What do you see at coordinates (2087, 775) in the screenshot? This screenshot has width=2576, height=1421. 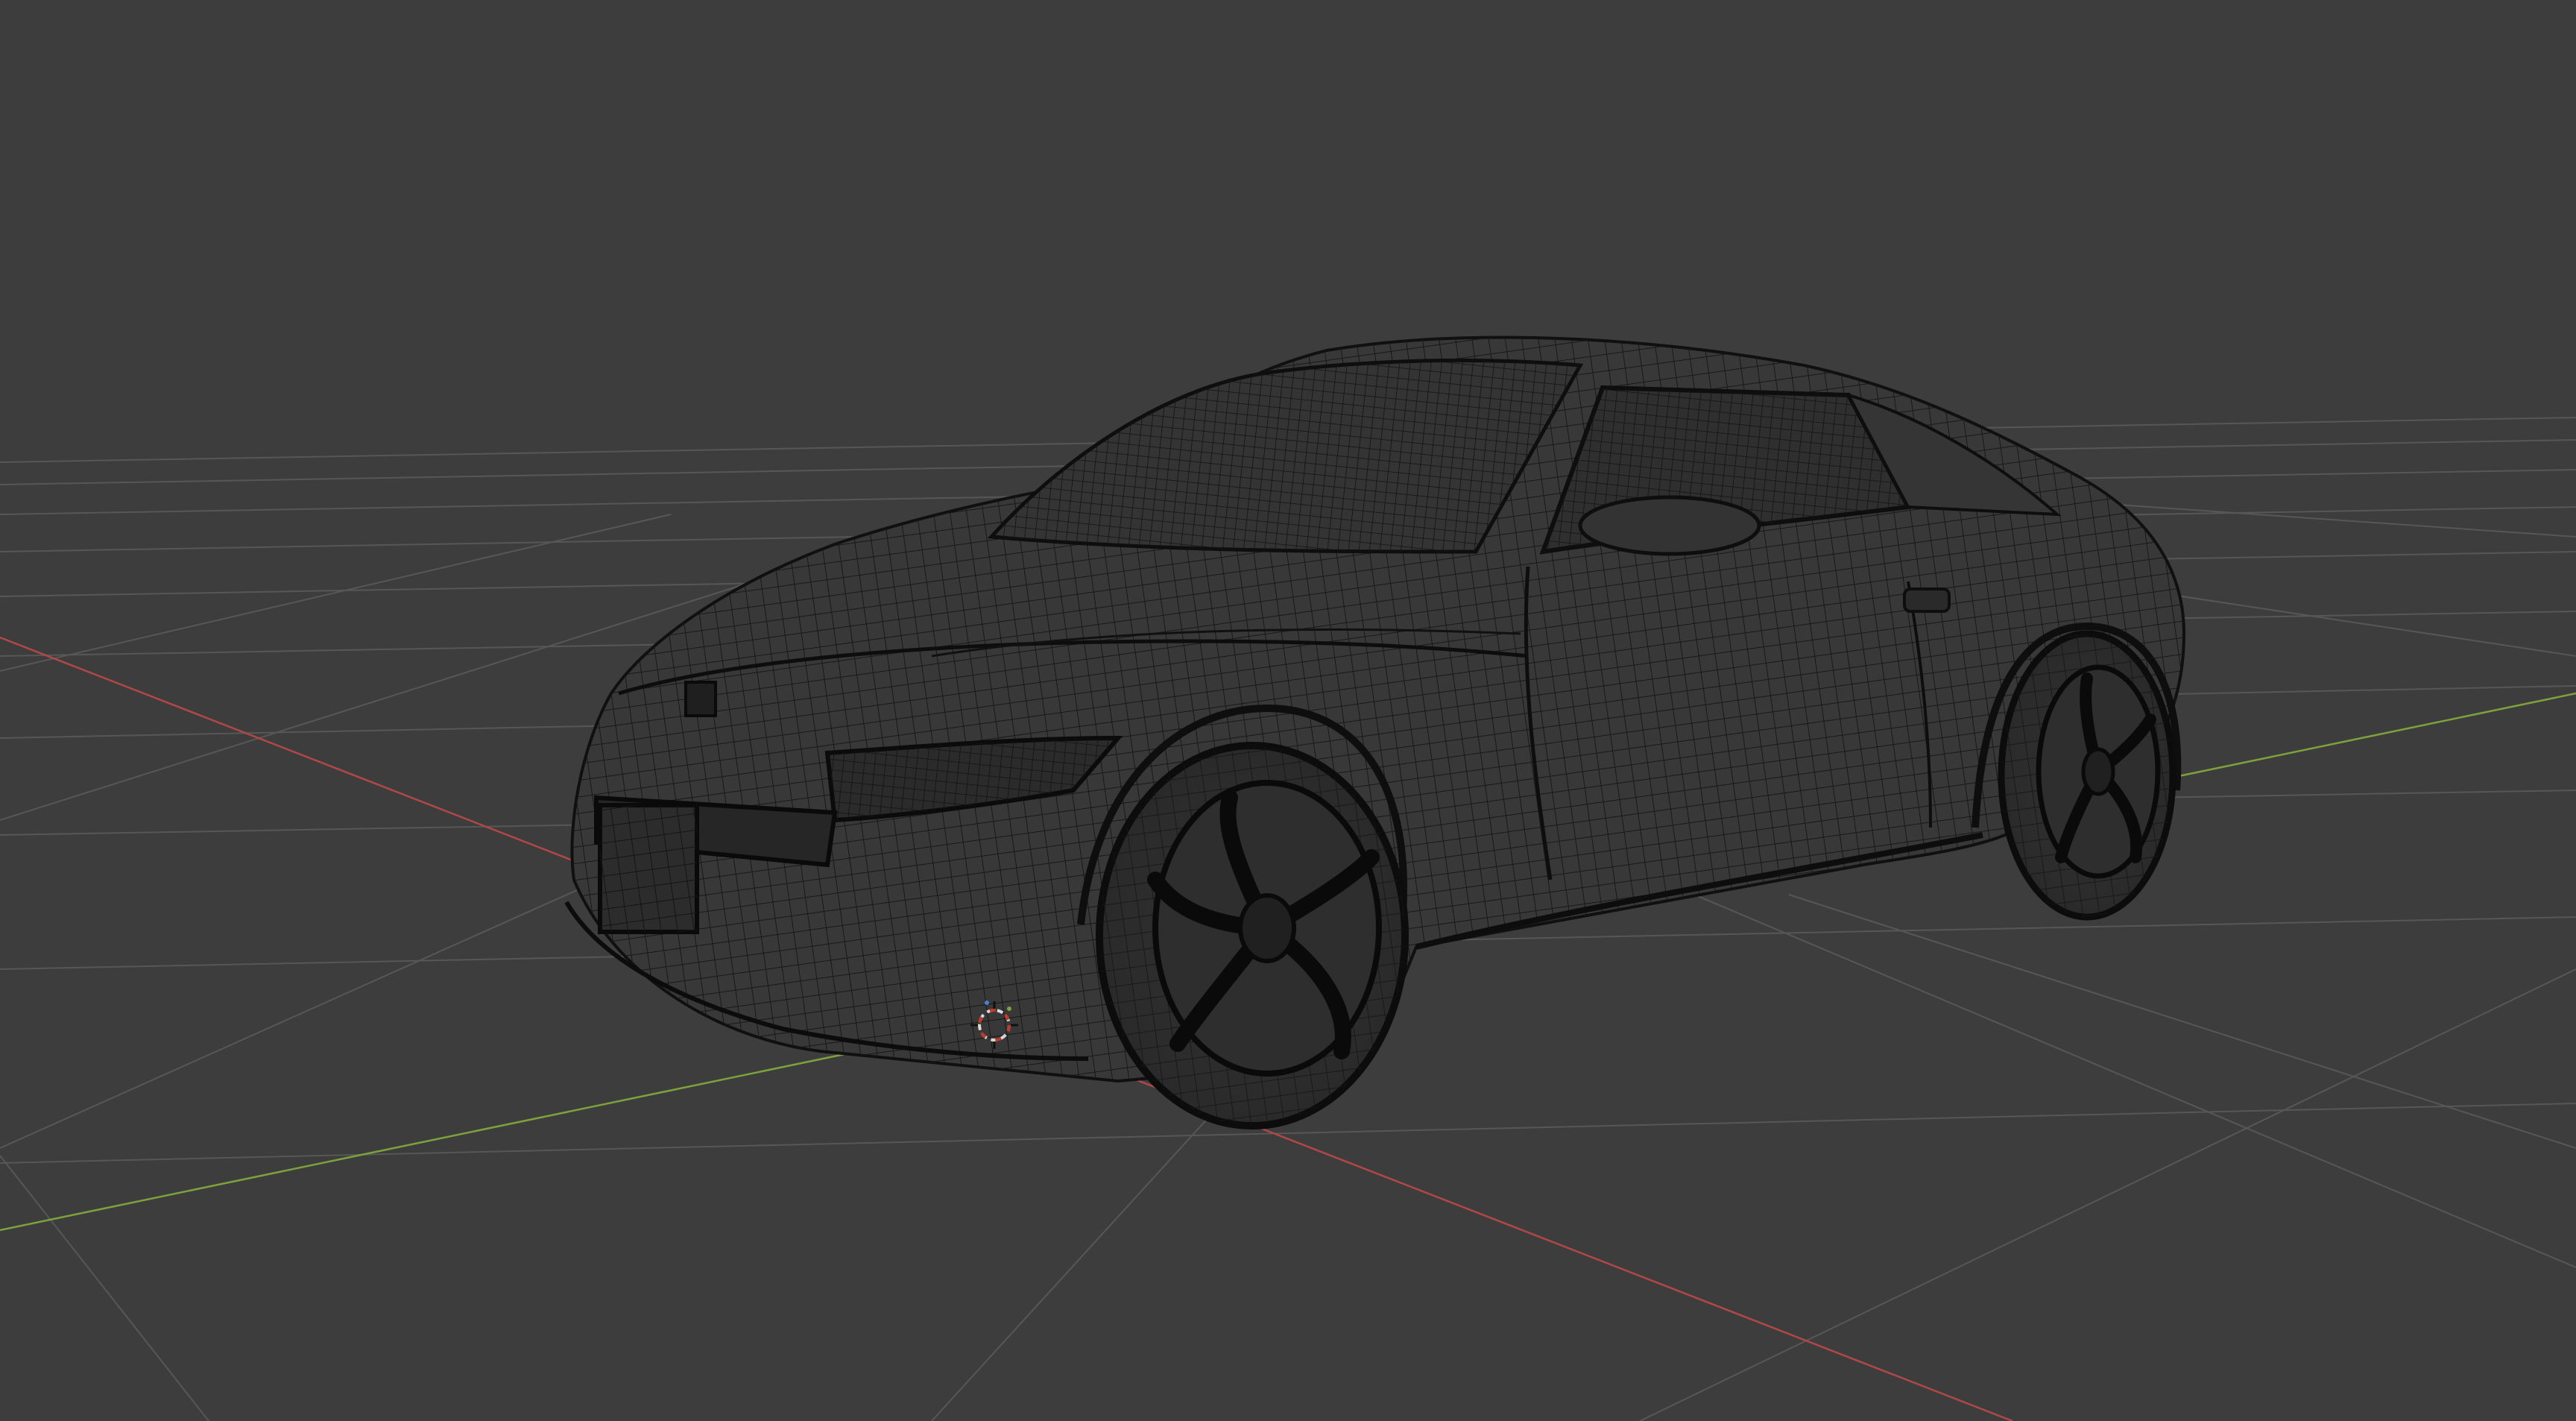 I see `rear-wheel` at bounding box center [2087, 775].